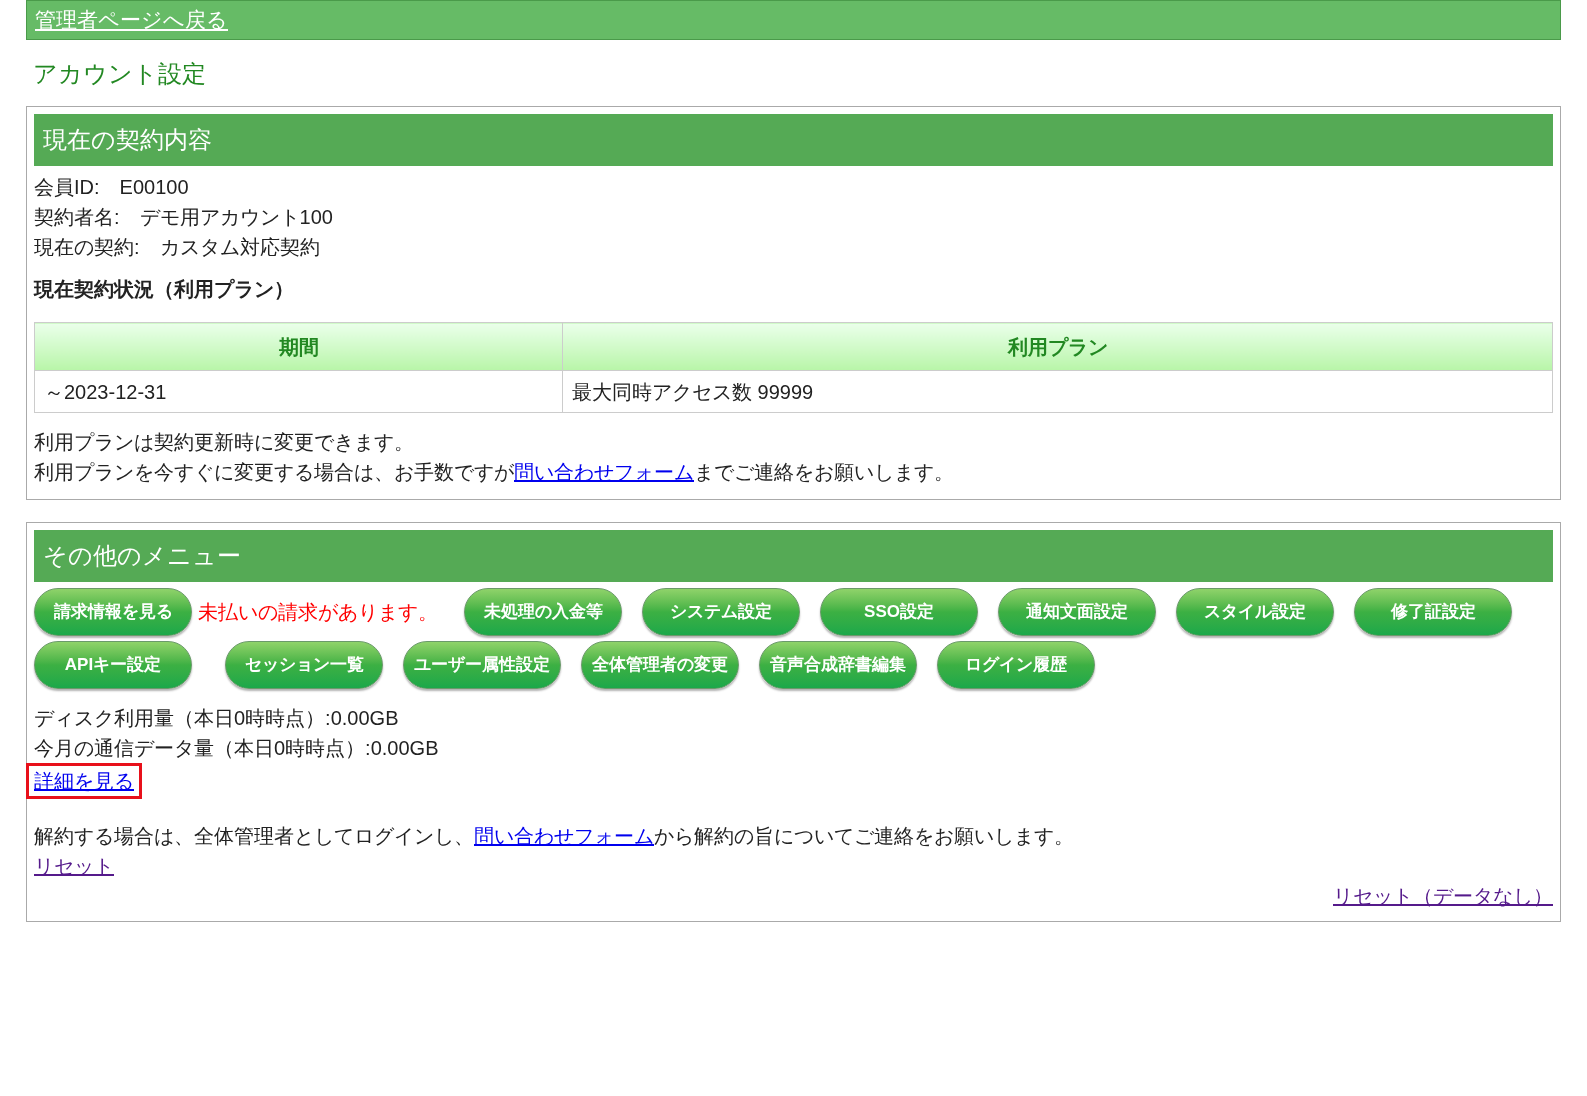  What do you see at coordinates (1016, 665) in the screenshot?
I see `menu-button: ログイン履歴` at bounding box center [1016, 665].